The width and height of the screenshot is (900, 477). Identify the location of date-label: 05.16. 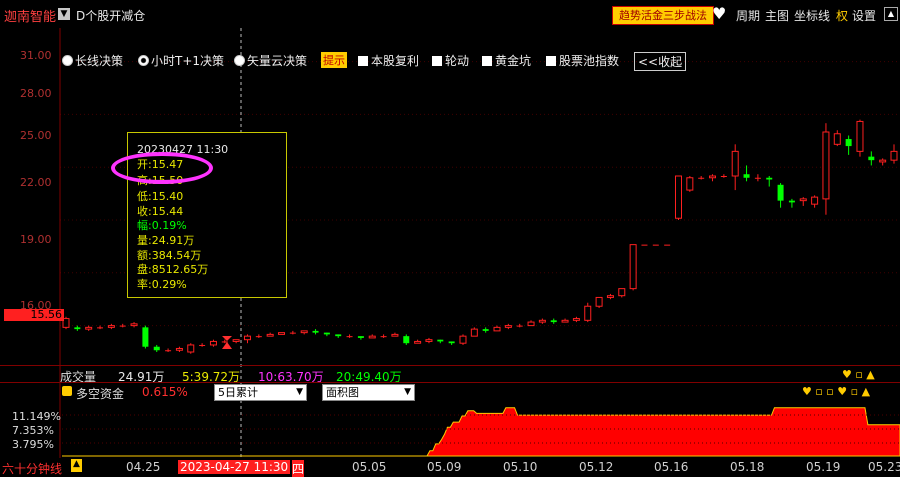
(671, 467).